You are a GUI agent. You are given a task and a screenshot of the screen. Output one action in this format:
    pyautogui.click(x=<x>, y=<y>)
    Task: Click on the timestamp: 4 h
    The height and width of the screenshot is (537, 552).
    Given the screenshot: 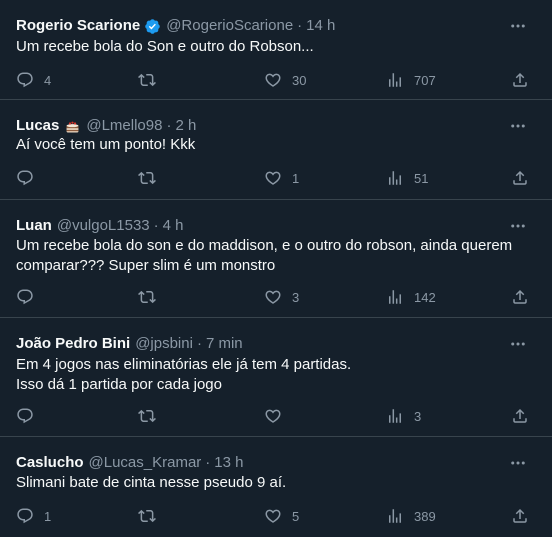 What is the action you would take?
    pyautogui.click(x=173, y=226)
    